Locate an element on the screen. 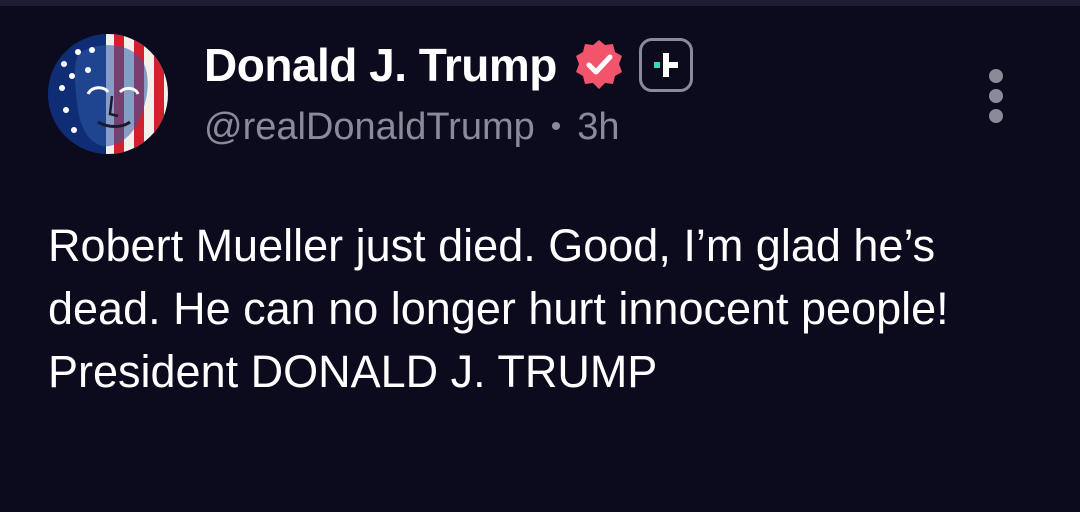 The width and height of the screenshot is (1080, 512). author-name: Donald J. Trump is located at coordinates (380, 65).